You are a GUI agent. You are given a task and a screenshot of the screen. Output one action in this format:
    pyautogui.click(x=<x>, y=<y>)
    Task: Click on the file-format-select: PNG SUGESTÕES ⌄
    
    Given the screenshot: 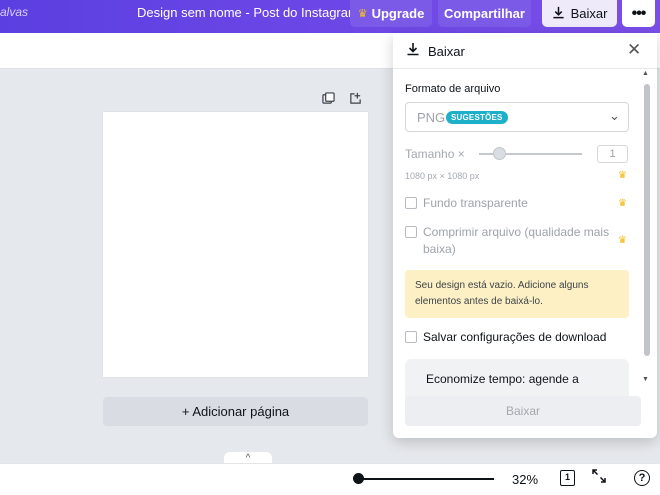 What is the action you would take?
    pyautogui.click(x=517, y=117)
    